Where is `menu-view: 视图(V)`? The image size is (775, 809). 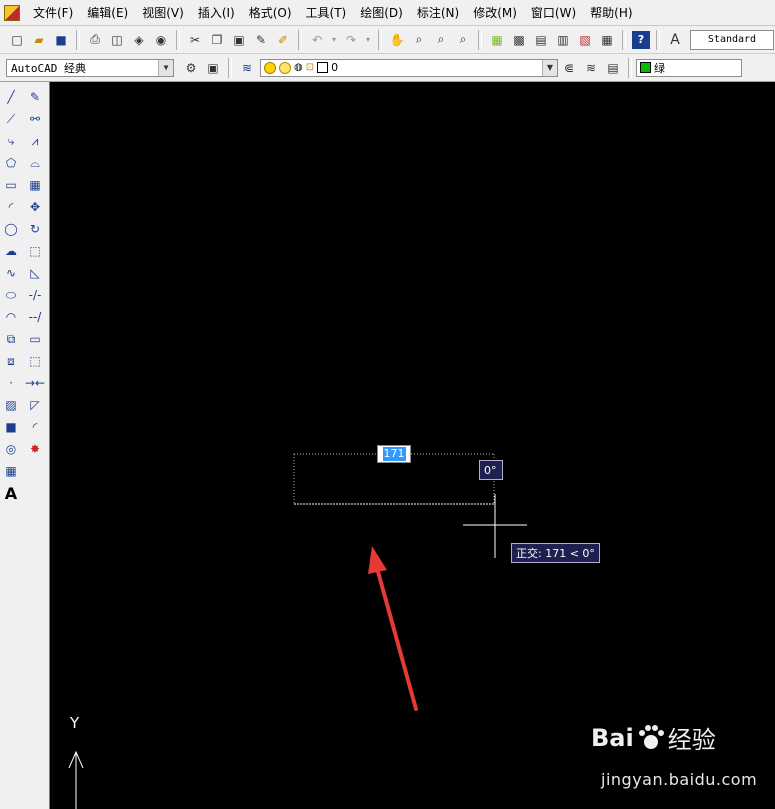
menu-view: 视图(V) is located at coordinates (163, 13).